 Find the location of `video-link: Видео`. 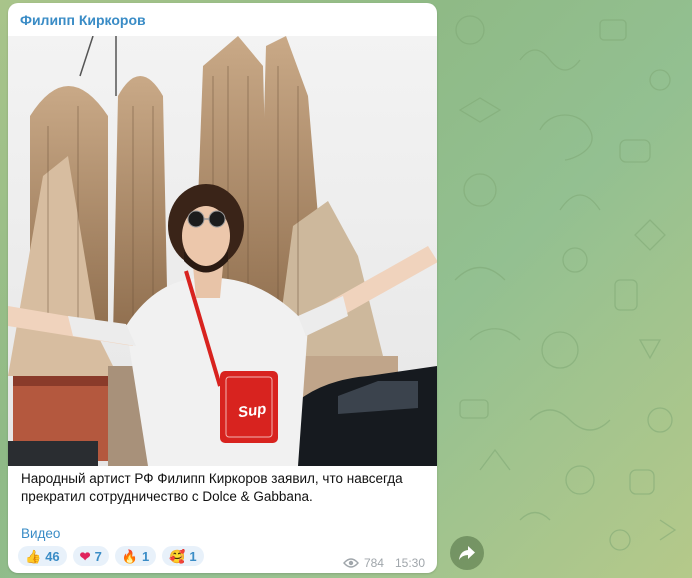

video-link: Видео is located at coordinates (40, 533).